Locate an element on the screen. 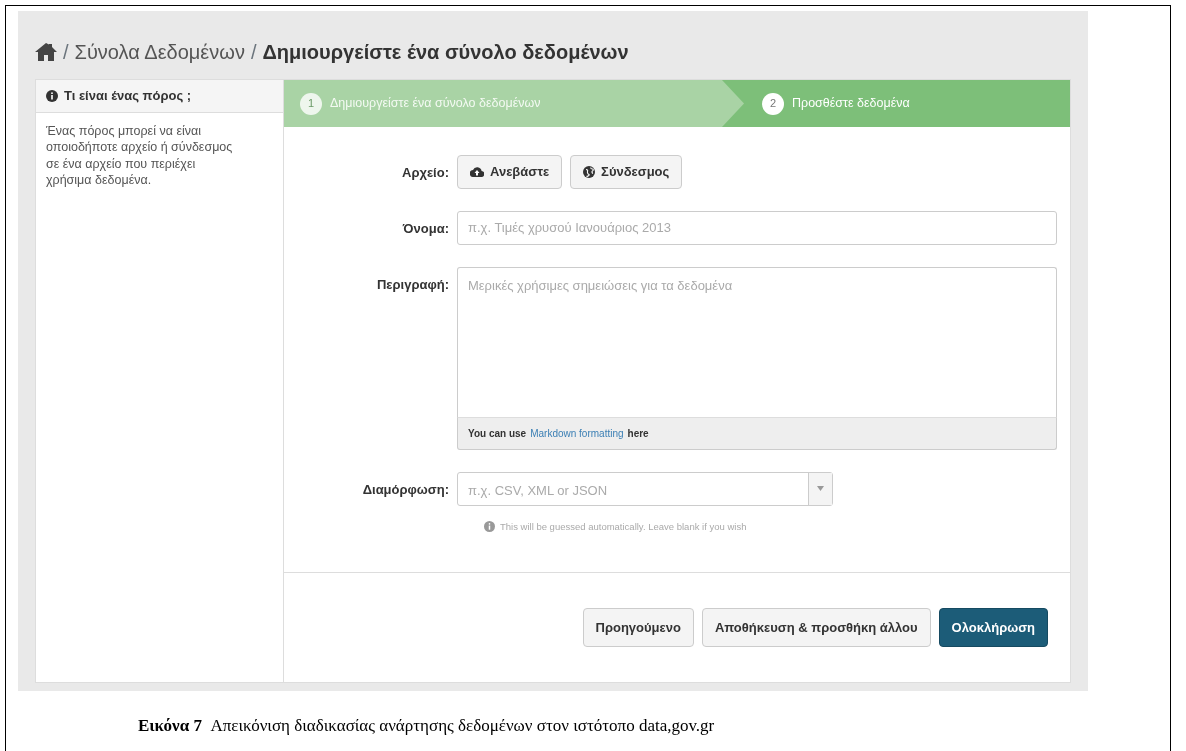 Image resolution: width=1186 pixels, height=751 pixels. upload-button: Ανεβάστε is located at coordinates (510, 172).